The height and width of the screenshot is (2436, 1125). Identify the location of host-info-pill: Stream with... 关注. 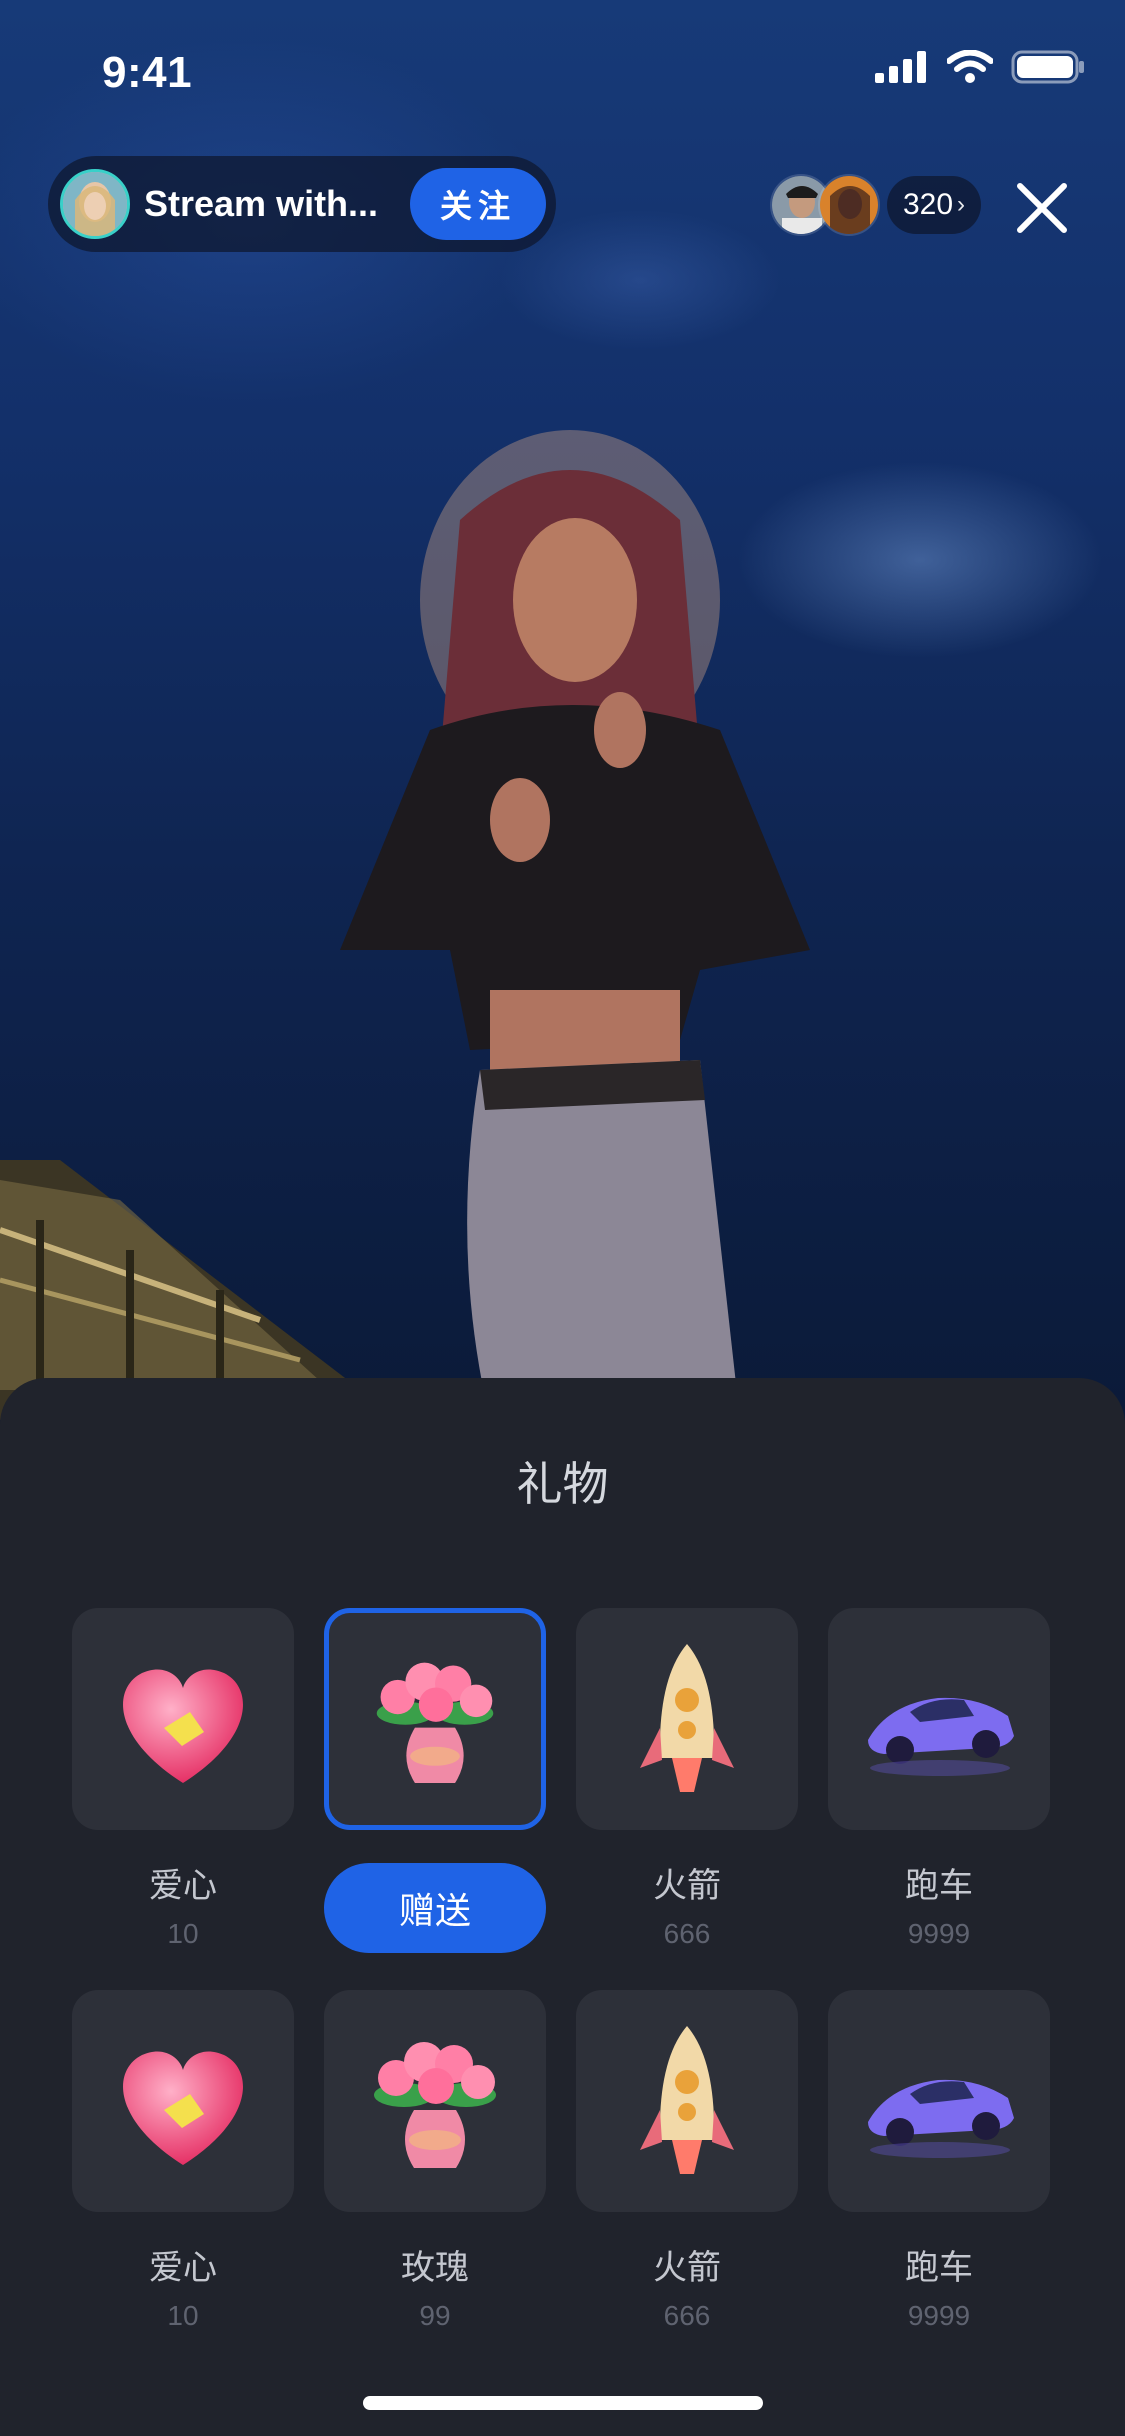
(302, 204).